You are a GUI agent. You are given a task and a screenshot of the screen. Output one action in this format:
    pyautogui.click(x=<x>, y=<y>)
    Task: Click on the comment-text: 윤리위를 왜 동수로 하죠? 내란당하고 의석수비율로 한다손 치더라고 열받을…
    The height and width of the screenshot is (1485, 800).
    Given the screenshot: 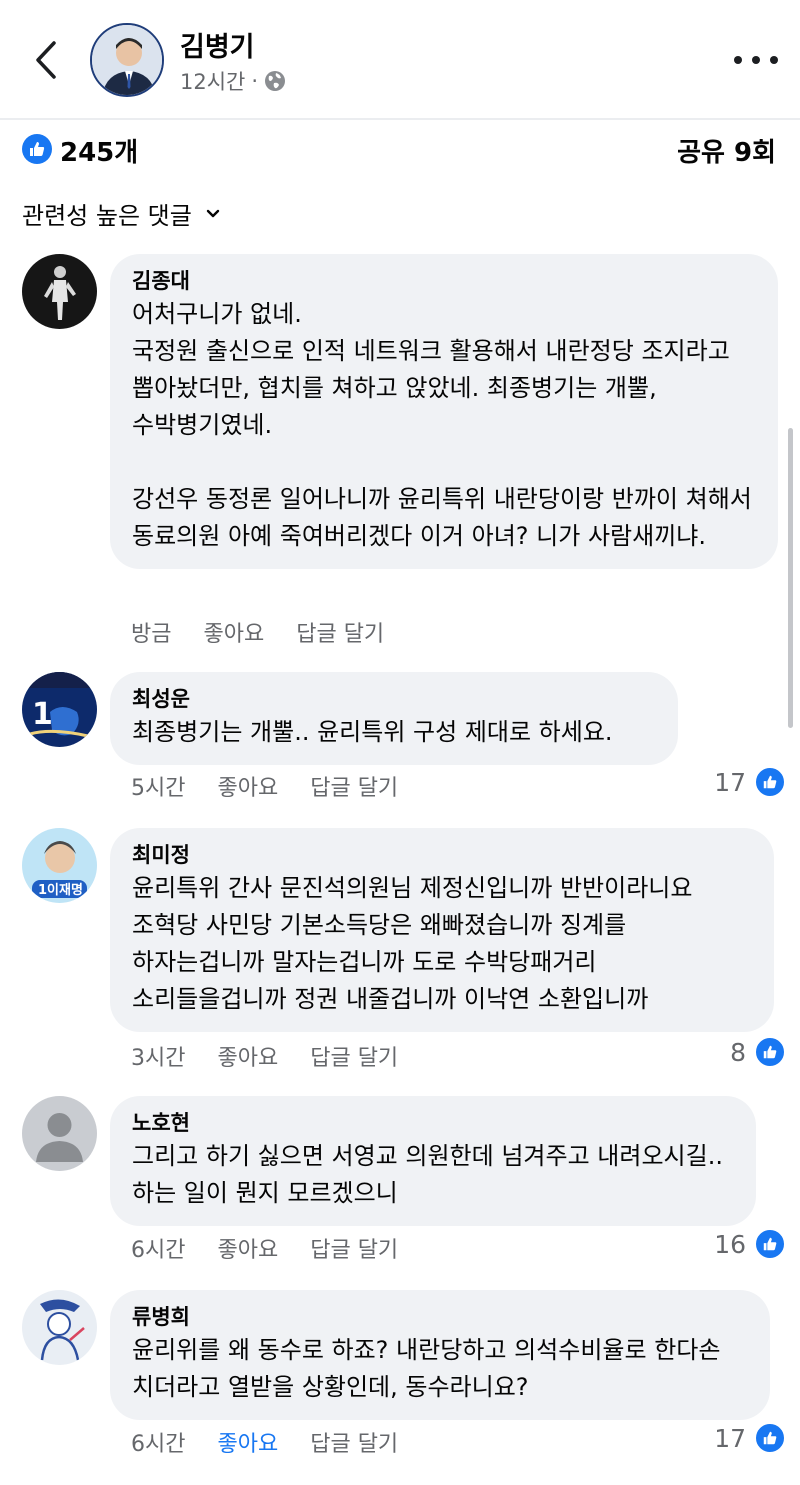 What is the action you would take?
    pyautogui.click(x=430, y=1368)
    